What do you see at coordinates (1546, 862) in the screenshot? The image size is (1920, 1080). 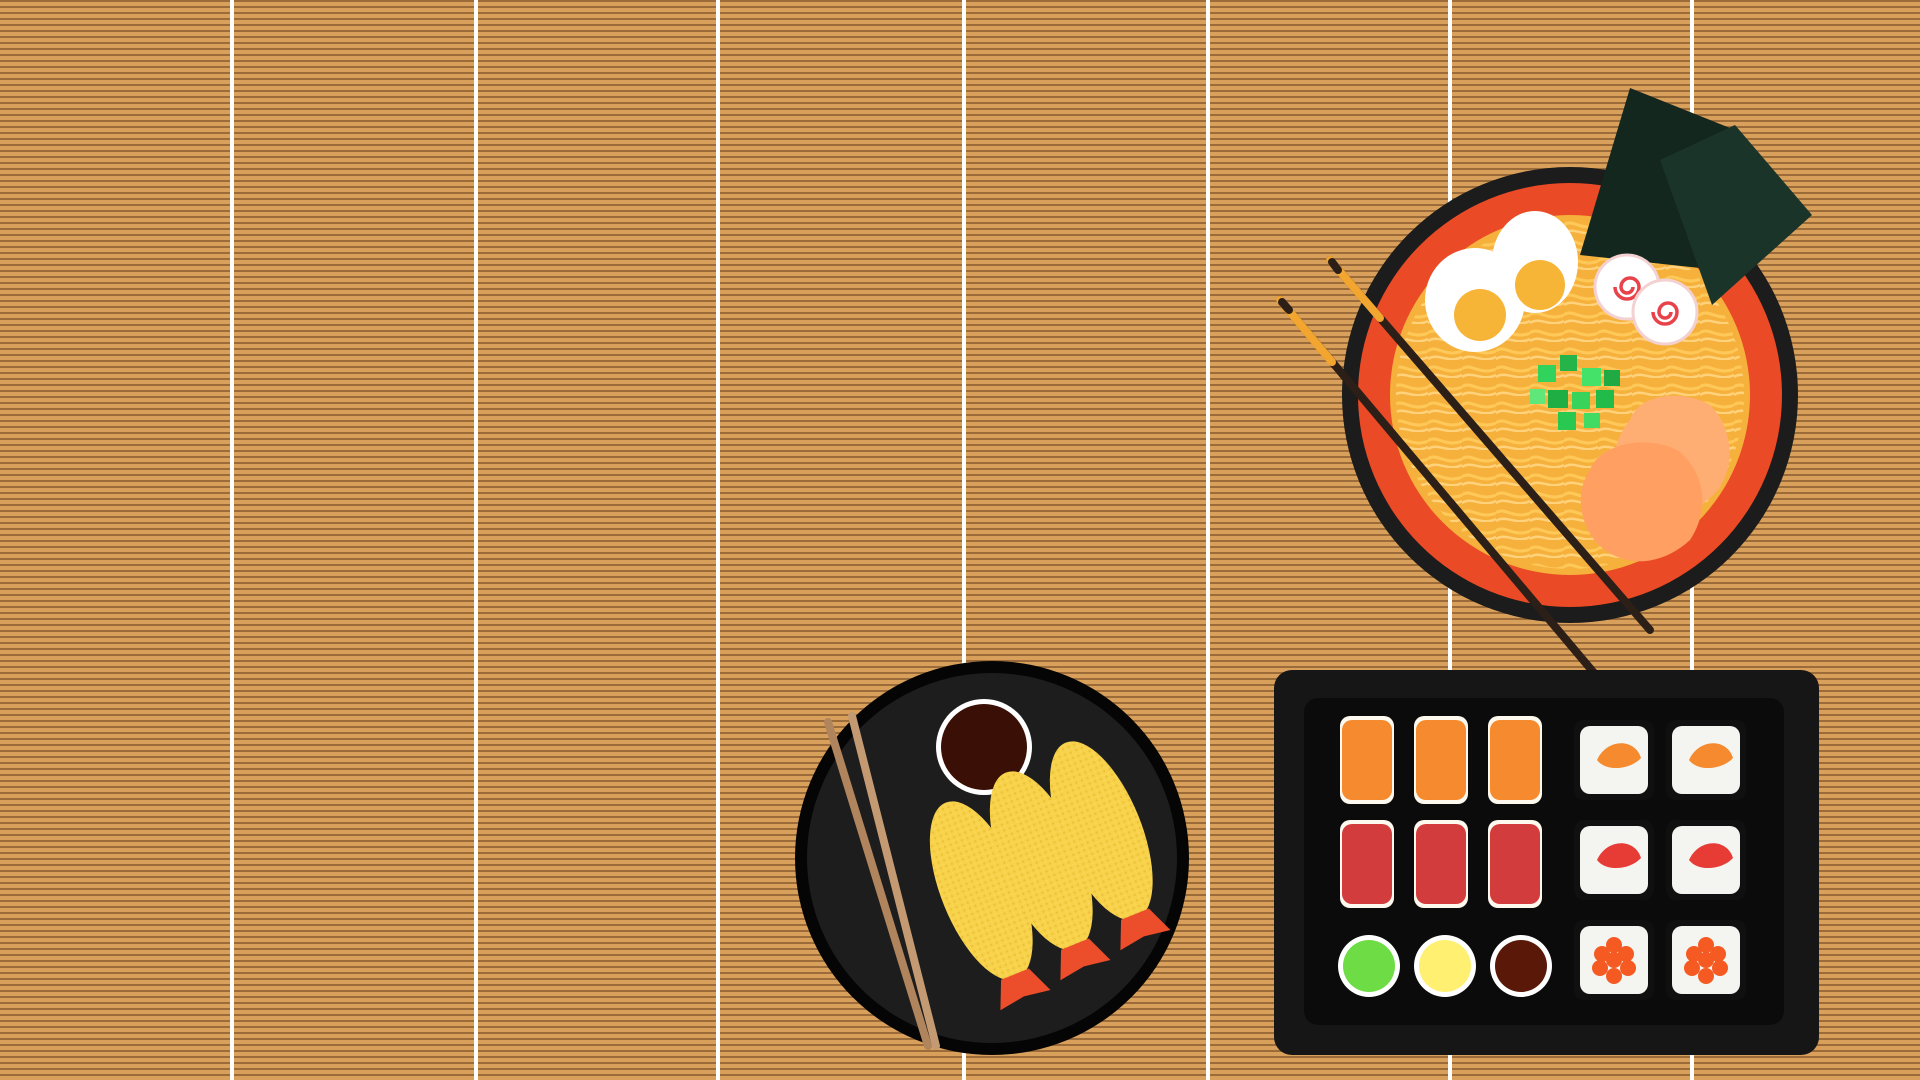 I see `sushi-tray` at bounding box center [1546, 862].